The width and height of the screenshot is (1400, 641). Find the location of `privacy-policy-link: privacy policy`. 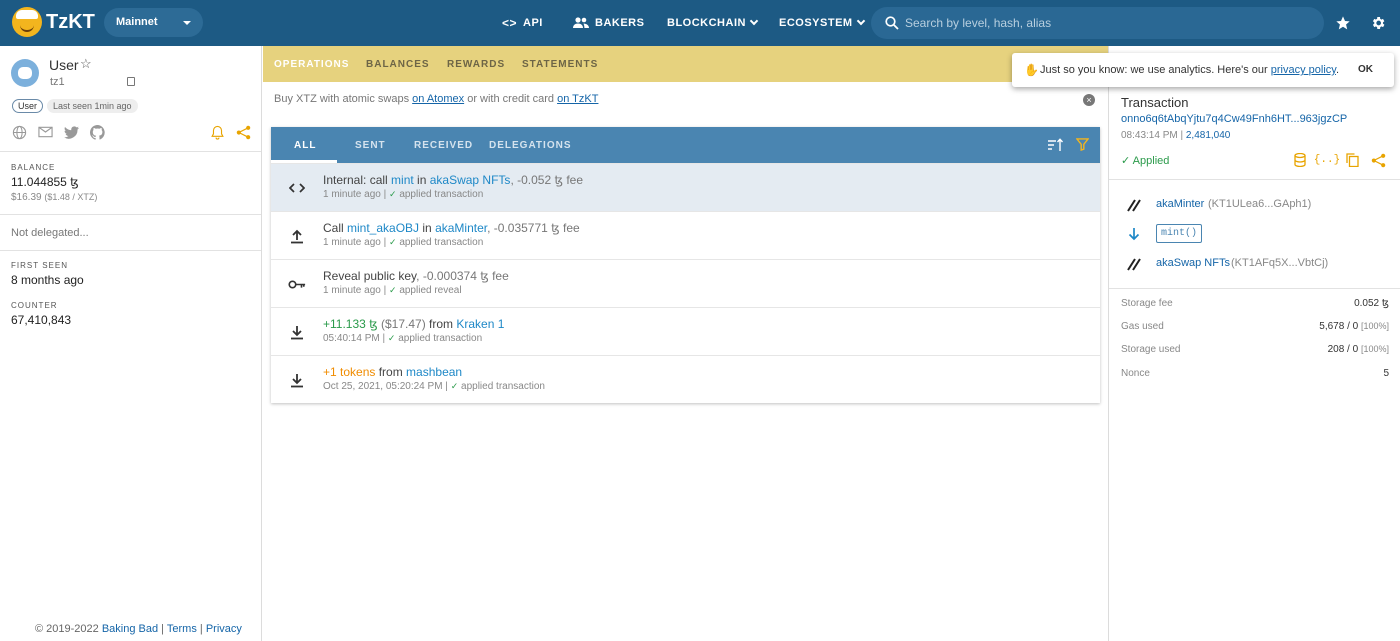

privacy-policy-link: privacy policy is located at coordinates (1303, 70).